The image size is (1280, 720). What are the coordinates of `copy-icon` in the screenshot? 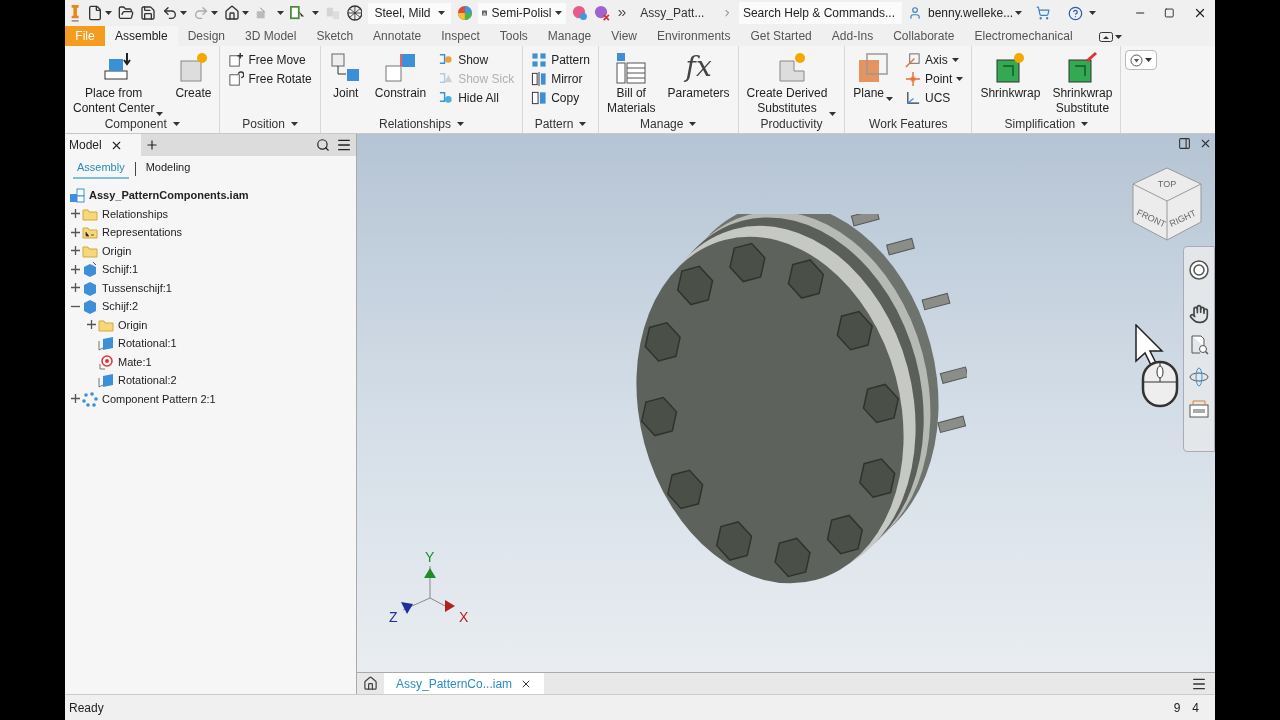 It's located at (539, 98).